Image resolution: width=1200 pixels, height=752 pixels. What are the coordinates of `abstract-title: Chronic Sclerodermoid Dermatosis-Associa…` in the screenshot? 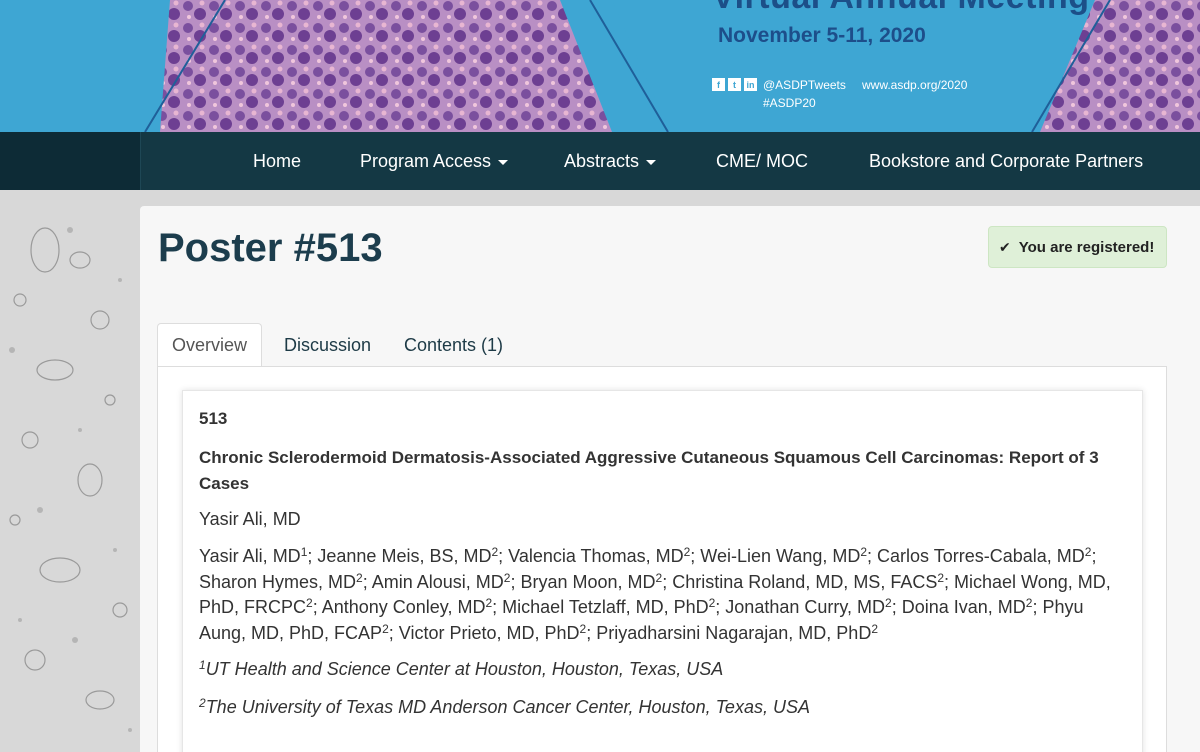 It's located at (649, 470).